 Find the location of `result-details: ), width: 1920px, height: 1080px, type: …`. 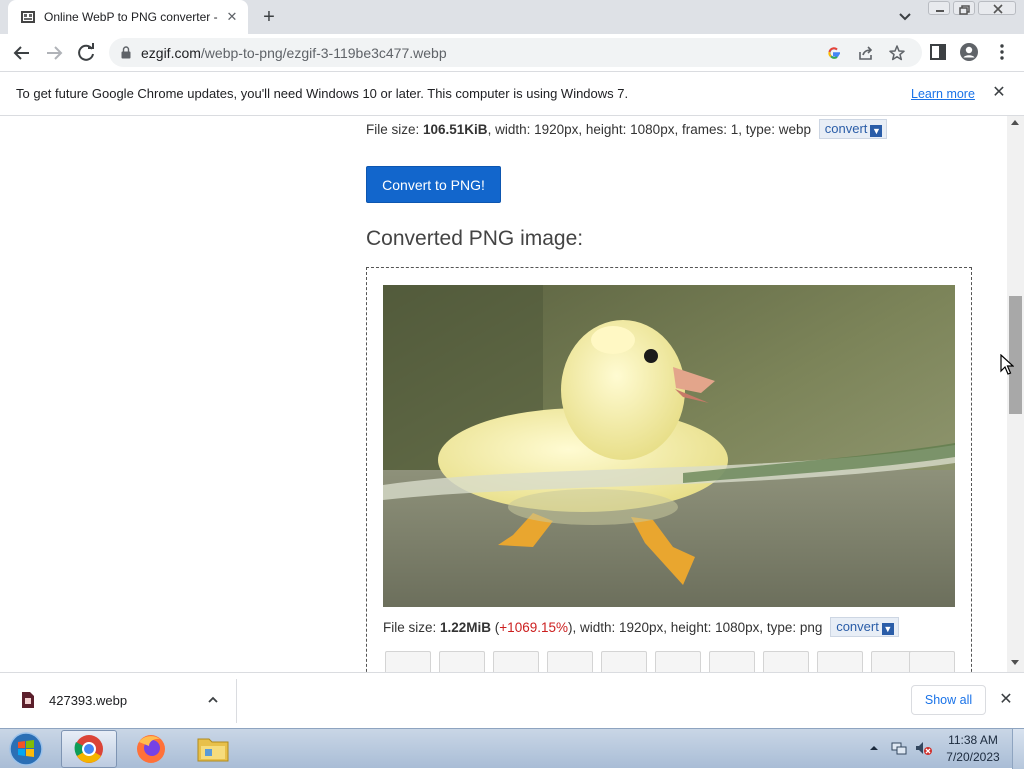

result-details: ), width: 1920px, height: 1080px, type: … is located at coordinates (695, 627).